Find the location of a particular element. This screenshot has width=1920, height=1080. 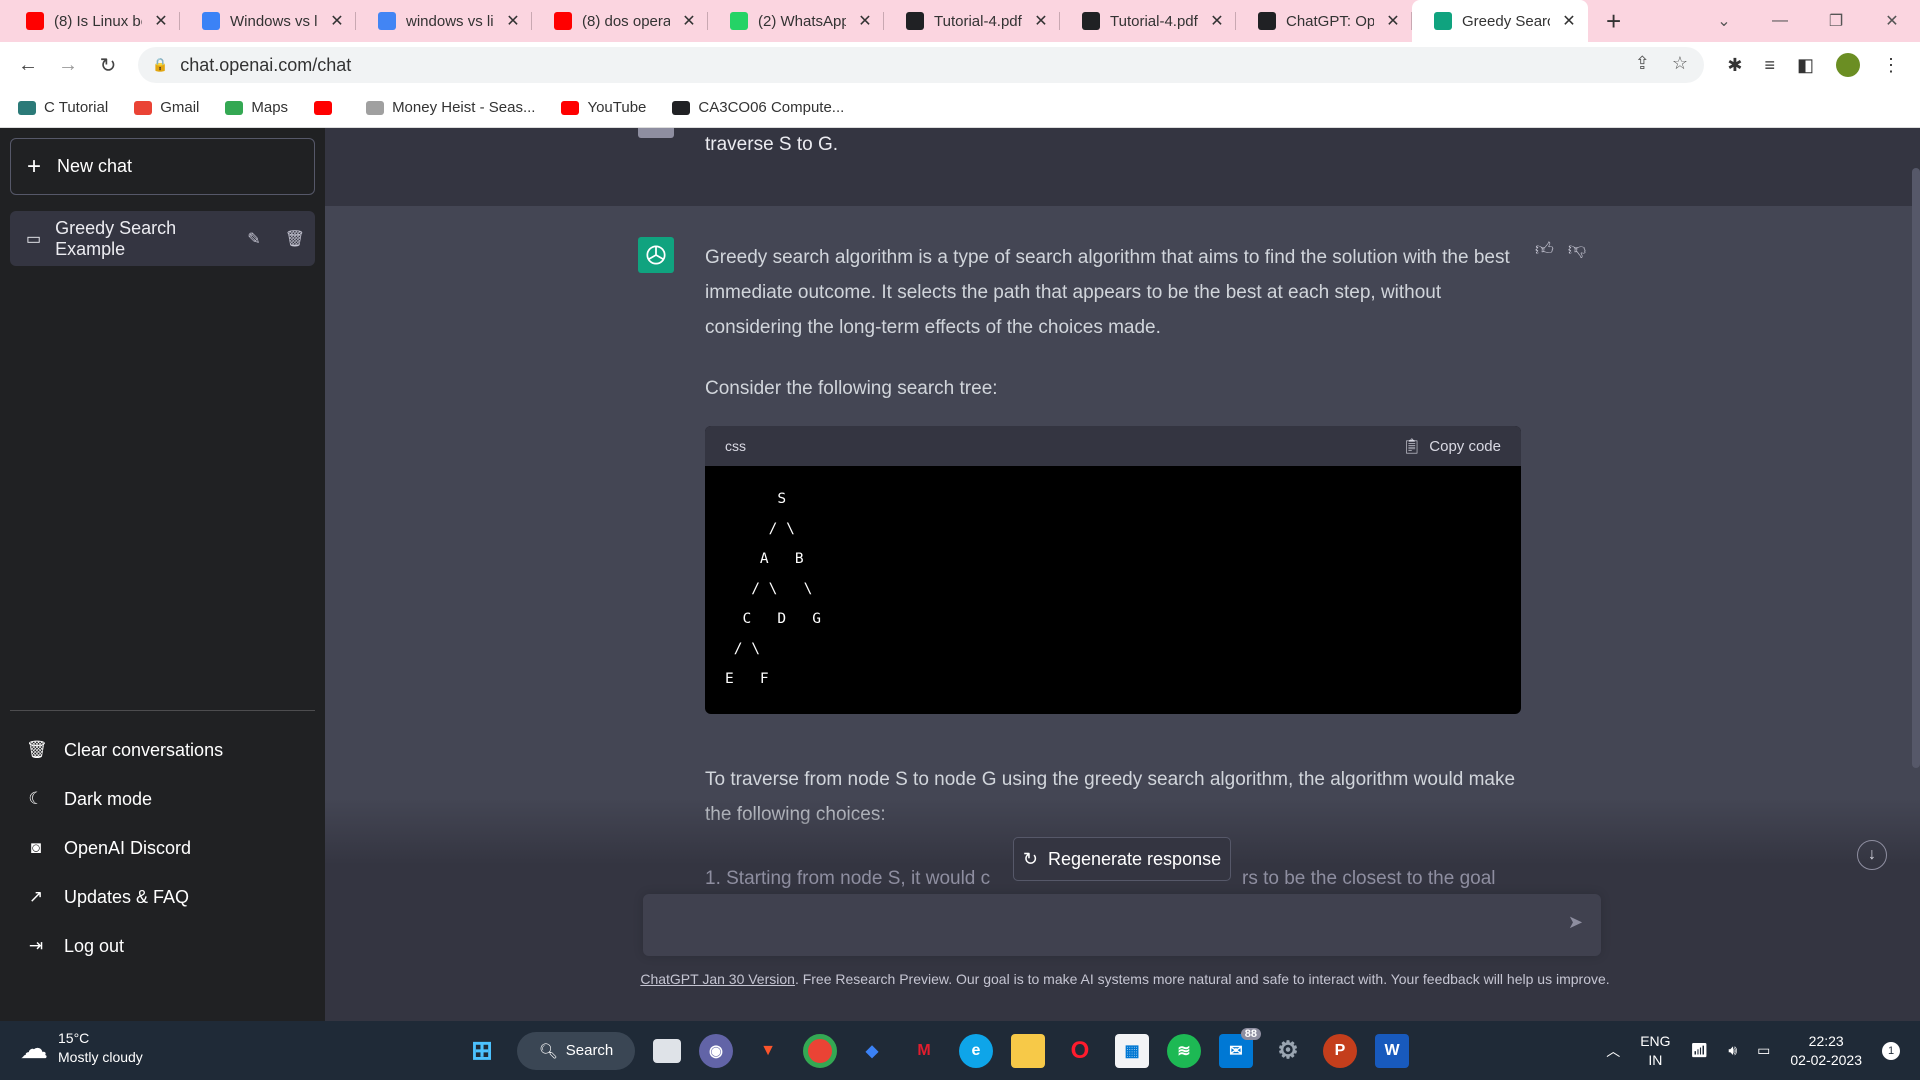

bookmark-star-icon: ☆ is located at coordinates (1680, 63).